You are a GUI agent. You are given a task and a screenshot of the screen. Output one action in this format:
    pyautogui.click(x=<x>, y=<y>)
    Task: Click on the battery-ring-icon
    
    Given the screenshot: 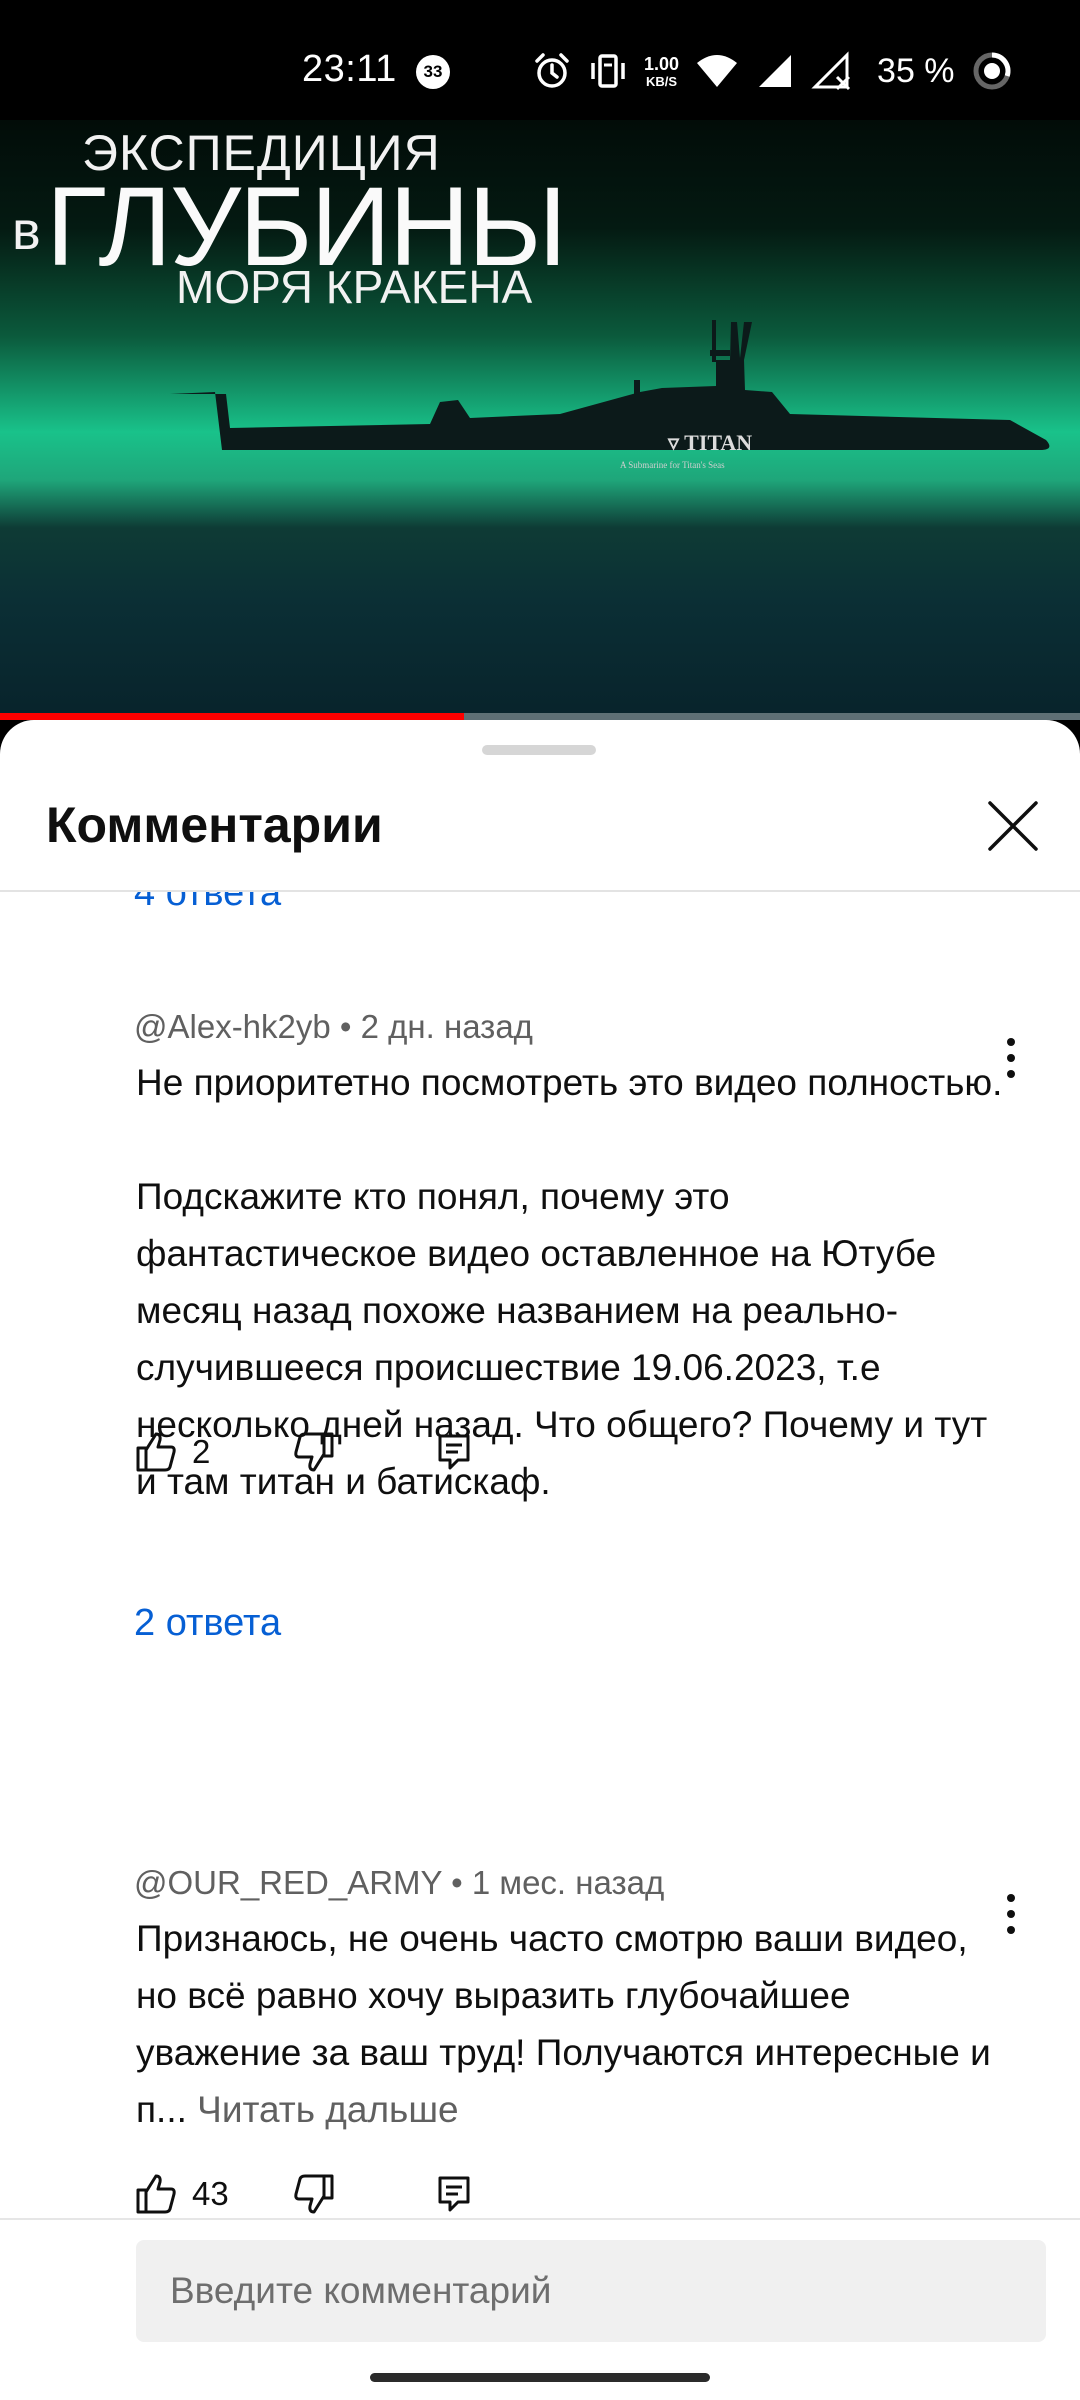 What is the action you would take?
    pyautogui.click(x=992, y=71)
    